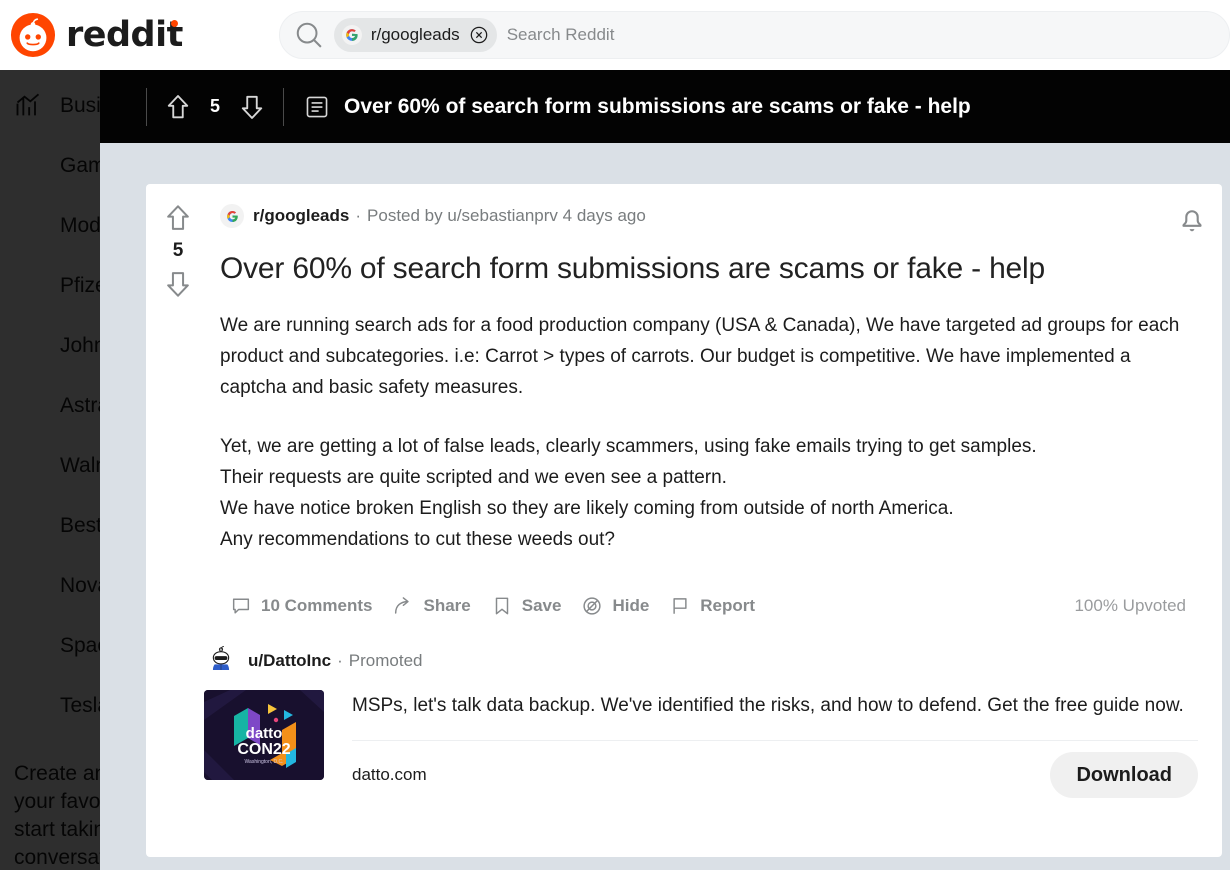 Image resolution: width=1230 pixels, height=870 pixels. What do you see at coordinates (178, 107) in the screenshot?
I see `sticky-upvote-button` at bounding box center [178, 107].